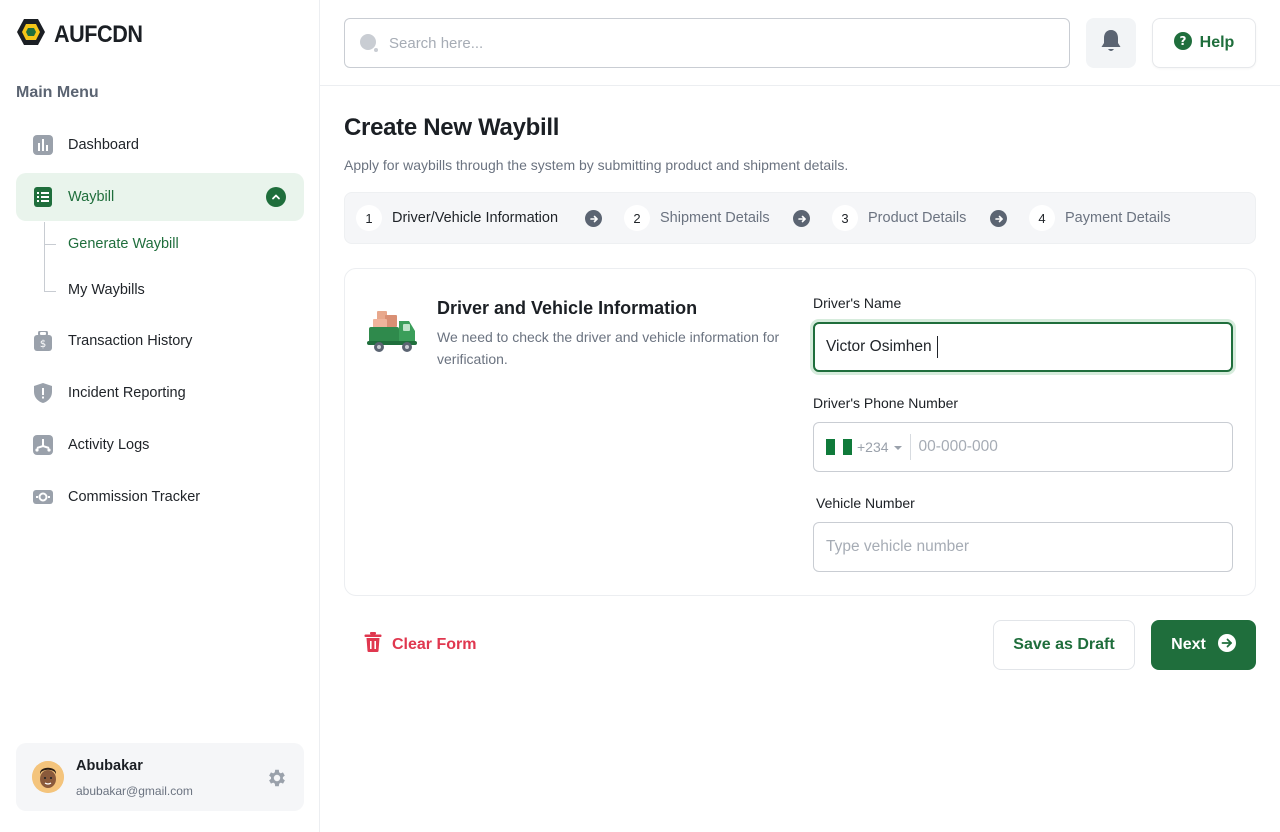 This screenshot has width=1280, height=832. What do you see at coordinates (43, 445) in the screenshot?
I see `activity-icon` at bounding box center [43, 445].